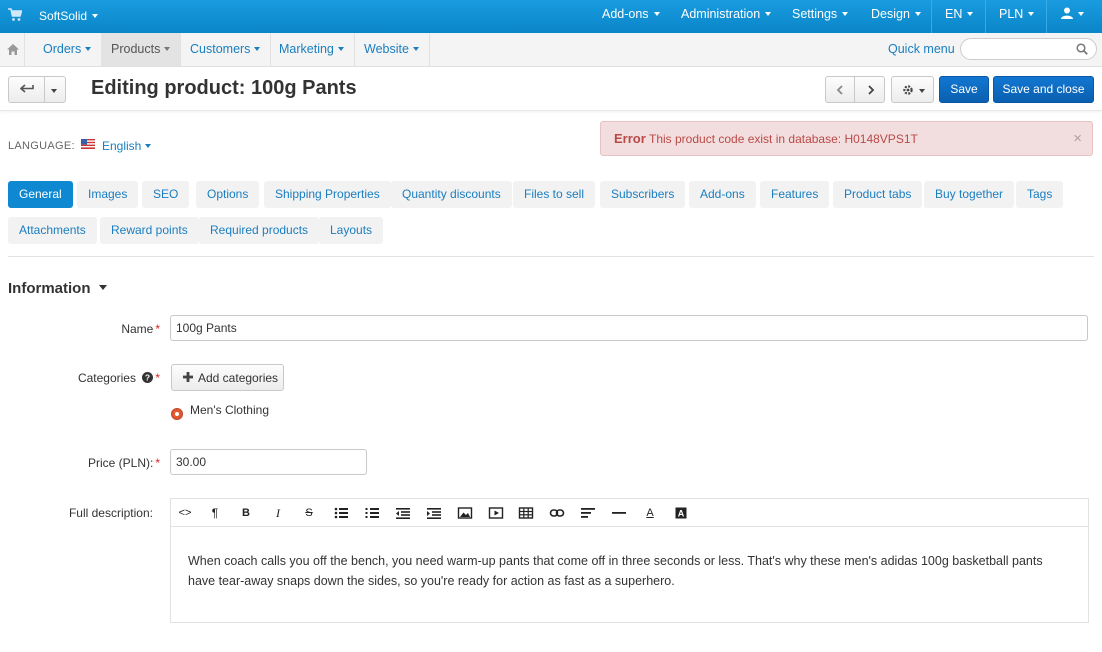  What do you see at coordinates (52, 230) in the screenshot?
I see `tab-attachments: Attachments` at bounding box center [52, 230].